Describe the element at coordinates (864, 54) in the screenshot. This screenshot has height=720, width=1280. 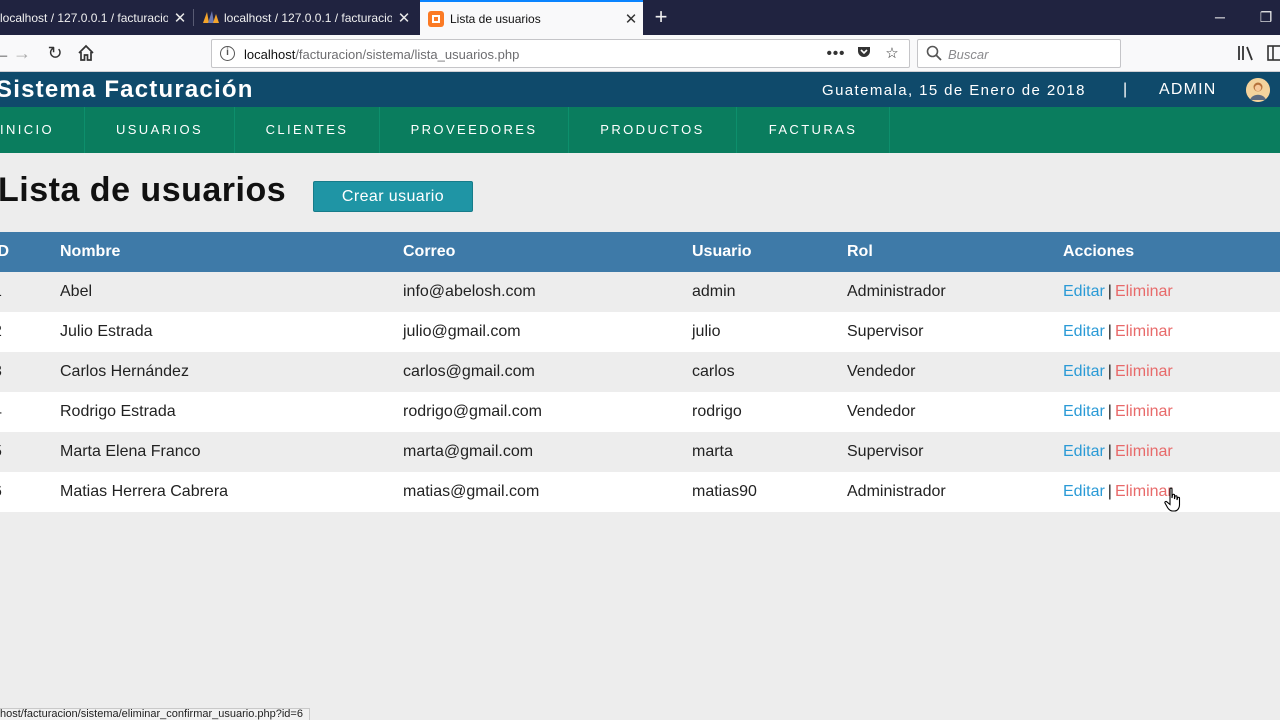
I see `pocket-icon` at that location.